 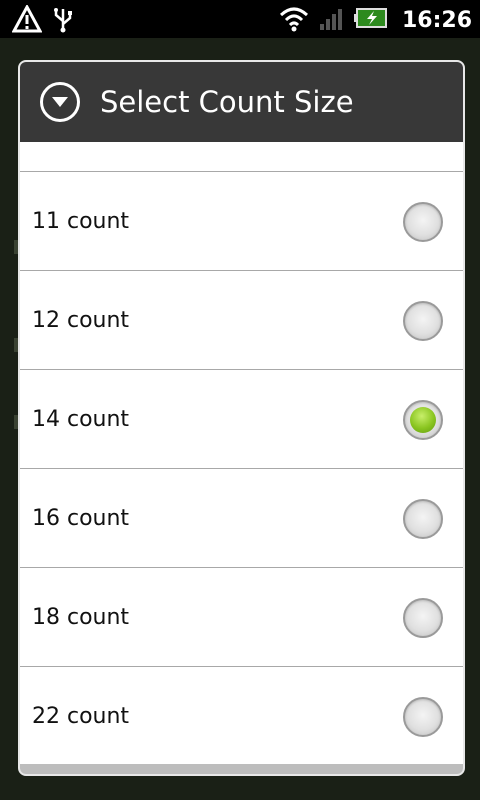 I want to click on list-top-divider, so click(x=241, y=157).